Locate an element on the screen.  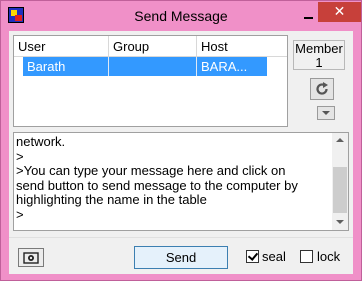
seal-label: seal is located at coordinates (274, 256).